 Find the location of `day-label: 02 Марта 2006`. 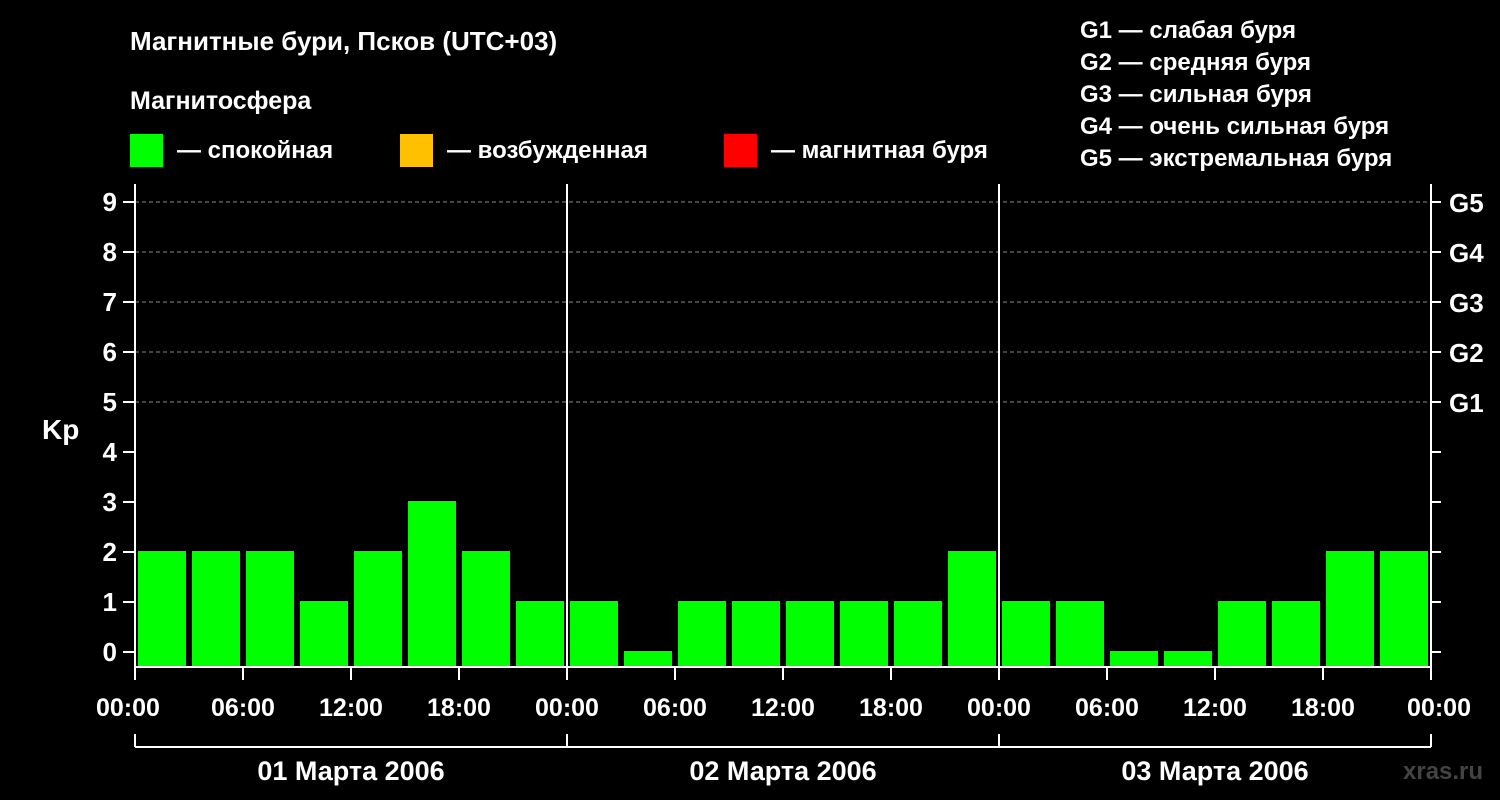

day-label: 02 Марта 2006 is located at coordinates (782, 771).